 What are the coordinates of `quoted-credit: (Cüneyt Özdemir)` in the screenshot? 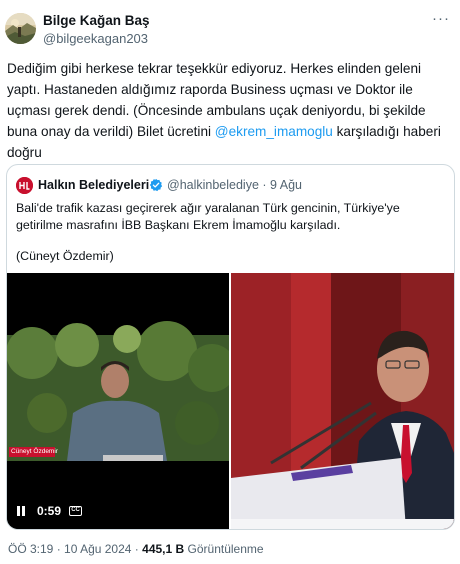 It's located at (65, 256).